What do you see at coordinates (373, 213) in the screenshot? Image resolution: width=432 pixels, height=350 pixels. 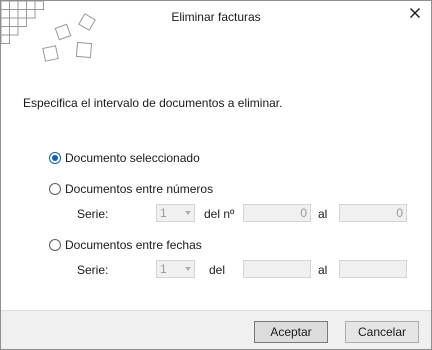 I see `to-number-field: 0` at bounding box center [373, 213].